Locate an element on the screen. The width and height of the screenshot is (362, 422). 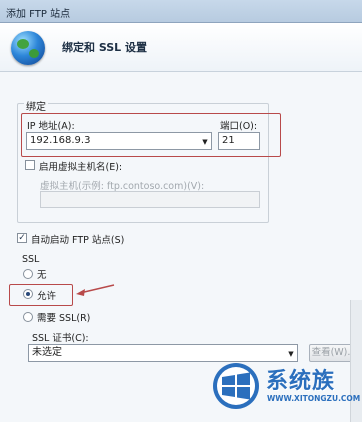
binding-group-label: 绑定 is located at coordinates (36, 105).